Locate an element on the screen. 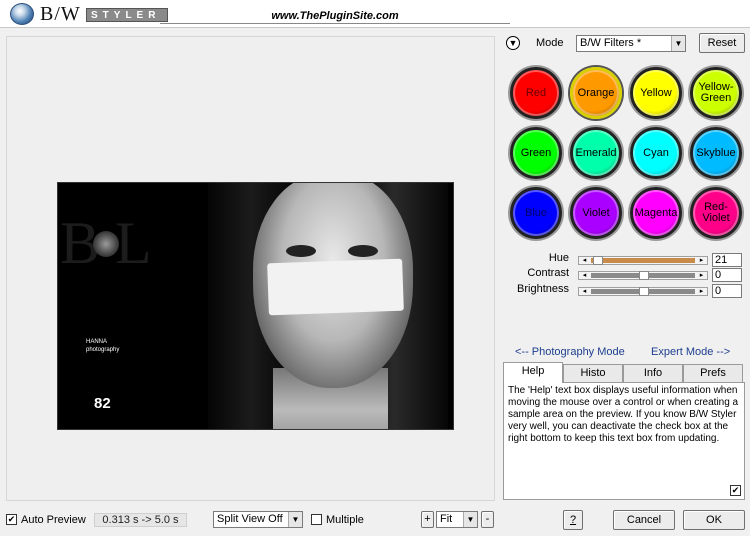 Image resolution: width=750 pixels, height=536 pixels. color-filter-cyan-button: Cyan is located at coordinates (656, 153).